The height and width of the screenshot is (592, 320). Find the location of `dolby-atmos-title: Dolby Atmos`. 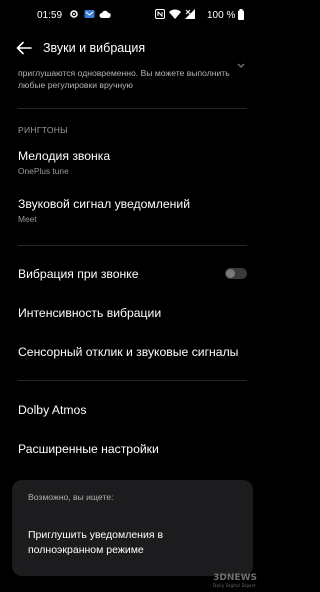

dolby-atmos-title: Dolby Atmos is located at coordinates (52, 410).